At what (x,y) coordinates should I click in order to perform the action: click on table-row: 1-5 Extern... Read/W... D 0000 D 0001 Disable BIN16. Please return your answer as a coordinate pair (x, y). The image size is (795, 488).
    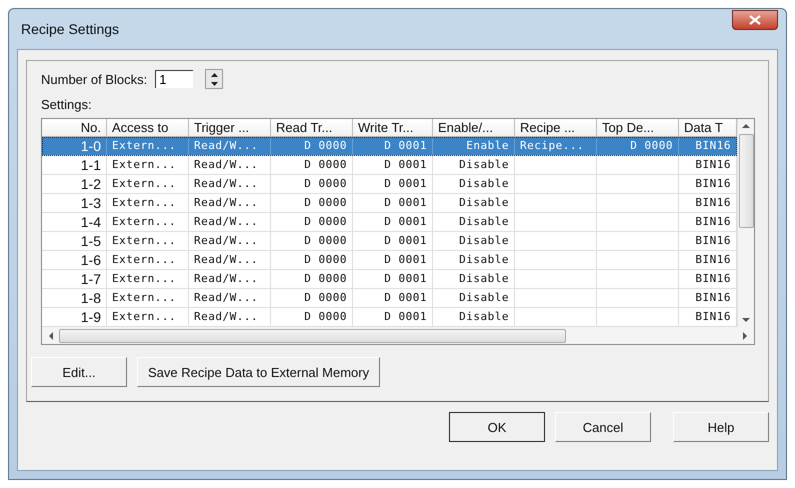
    Looking at the image, I should click on (389, 241).